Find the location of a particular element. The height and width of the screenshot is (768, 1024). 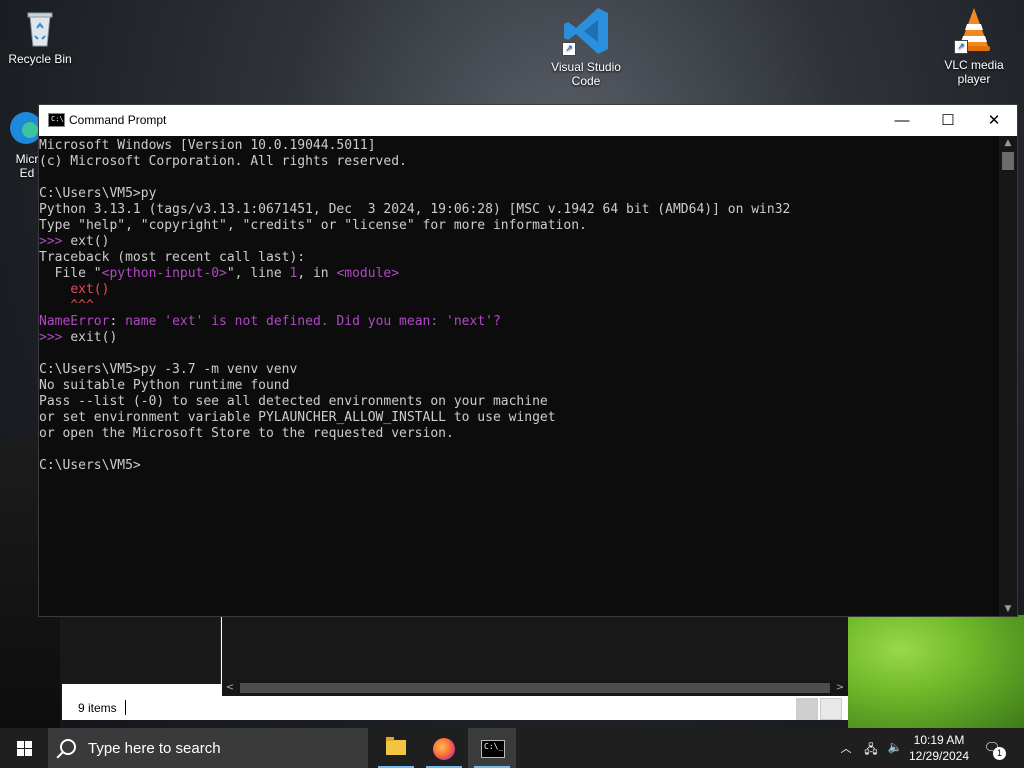

navigation-pane is located at coordinates (141, 647).